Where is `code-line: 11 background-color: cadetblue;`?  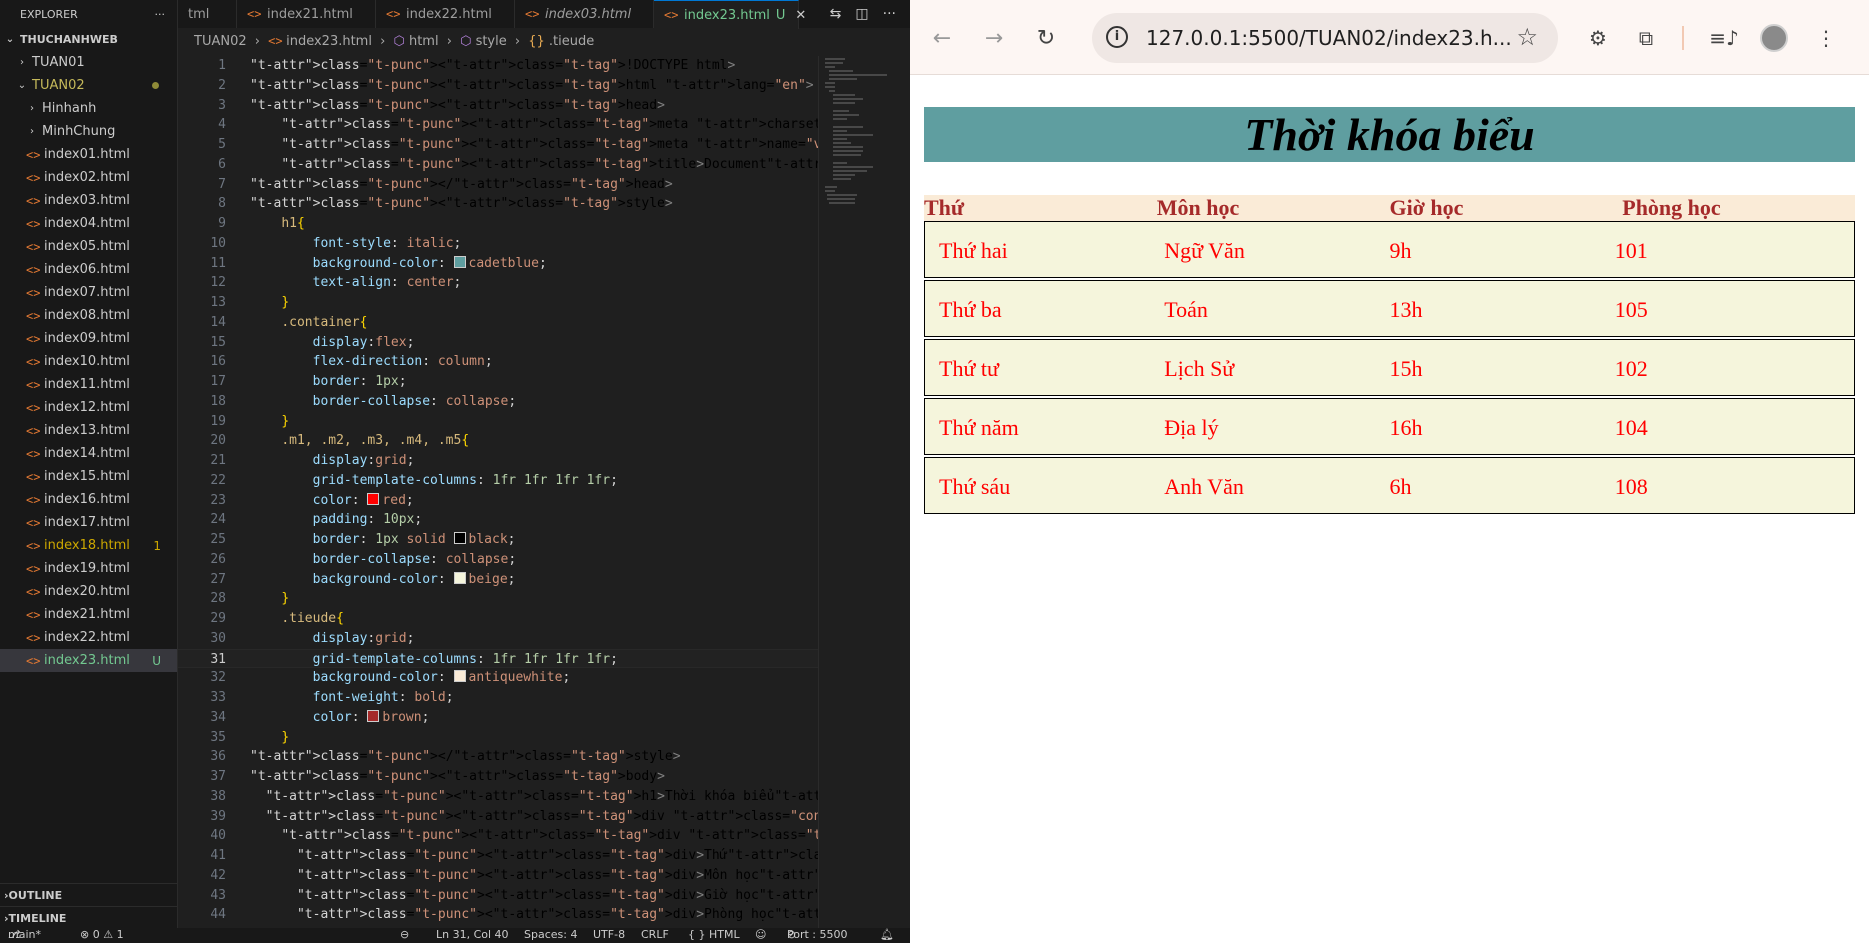 code-line: 11 background-color: cadetblue; is located at coordinates (498, 264).